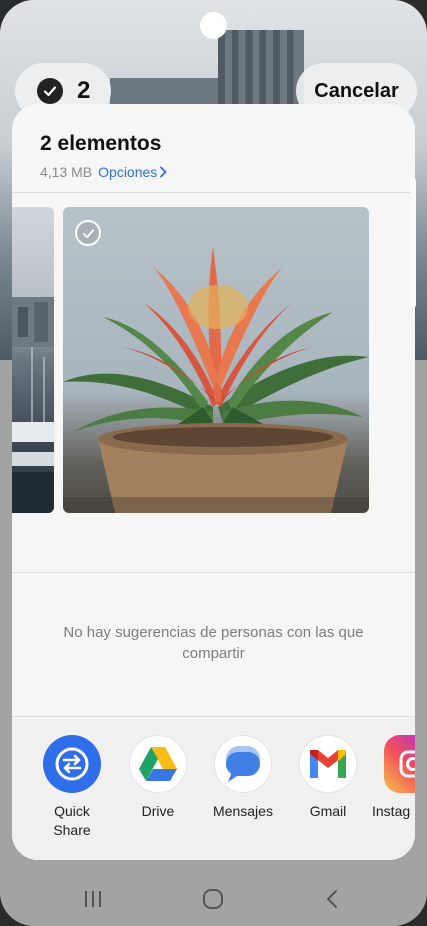  What do you see at coordinates (66, 172) in the screenshot?
I see `file-size: 4,13 MB` at bounding box center [66, 172].